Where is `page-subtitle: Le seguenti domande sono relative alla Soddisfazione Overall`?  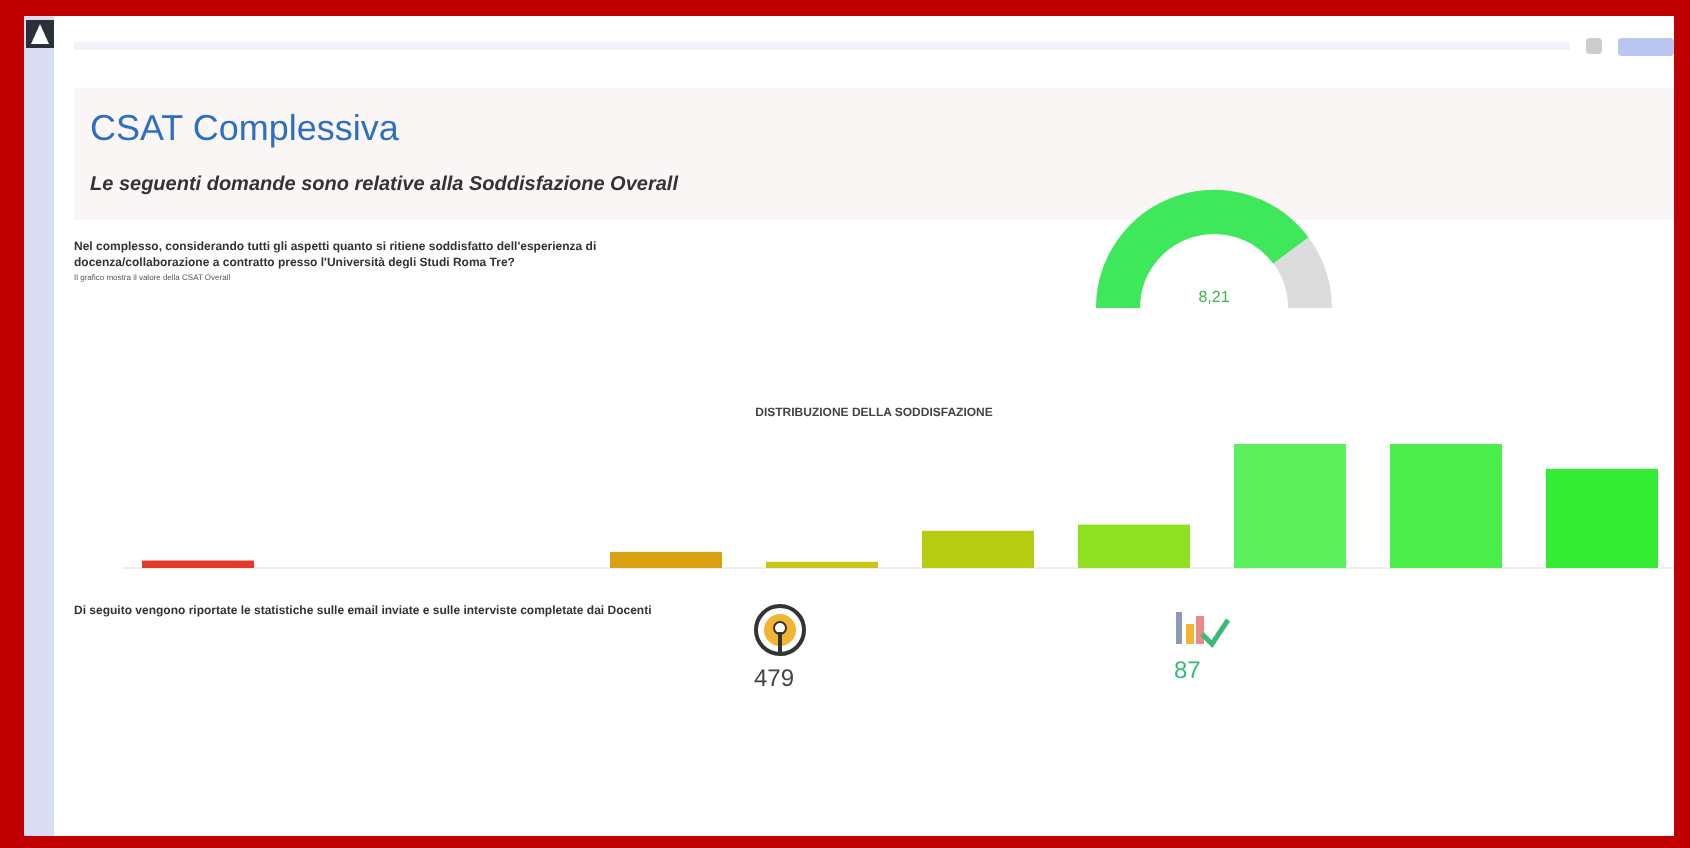 page-subtitle: Le seguenti domande sono relative alla Soddisfazione Overall is located at coordinates (385, 185).